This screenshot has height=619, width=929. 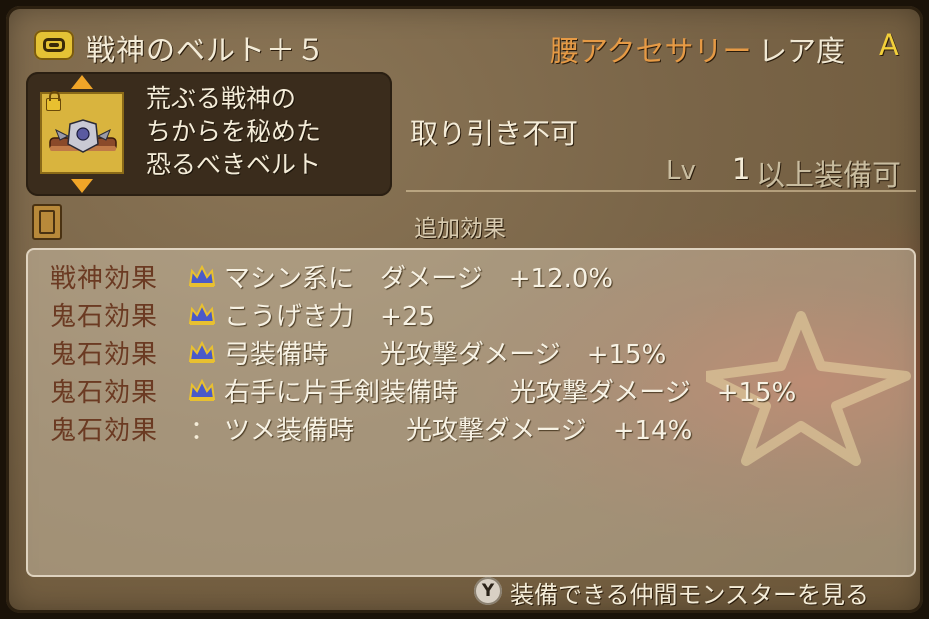 I want to click on effect-row: 戦神効果 マシン系に ダメージ +12.0%, so click(x=468, y=275).